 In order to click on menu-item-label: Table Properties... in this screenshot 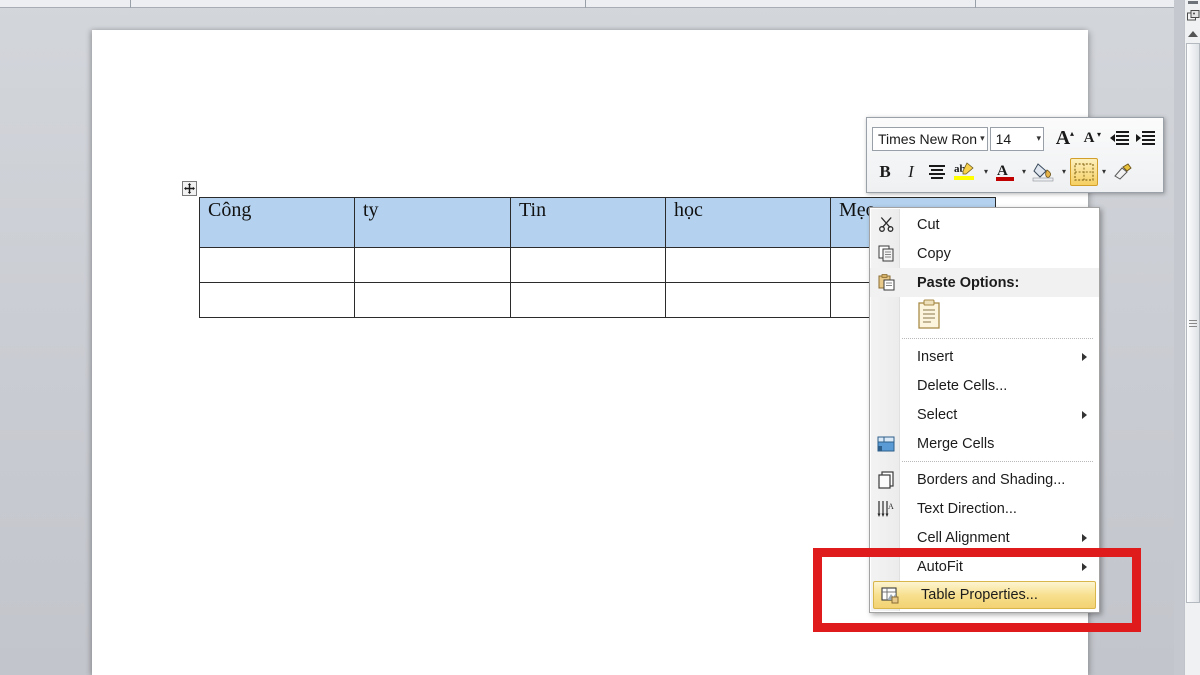, I will do `click(979, 595)`.